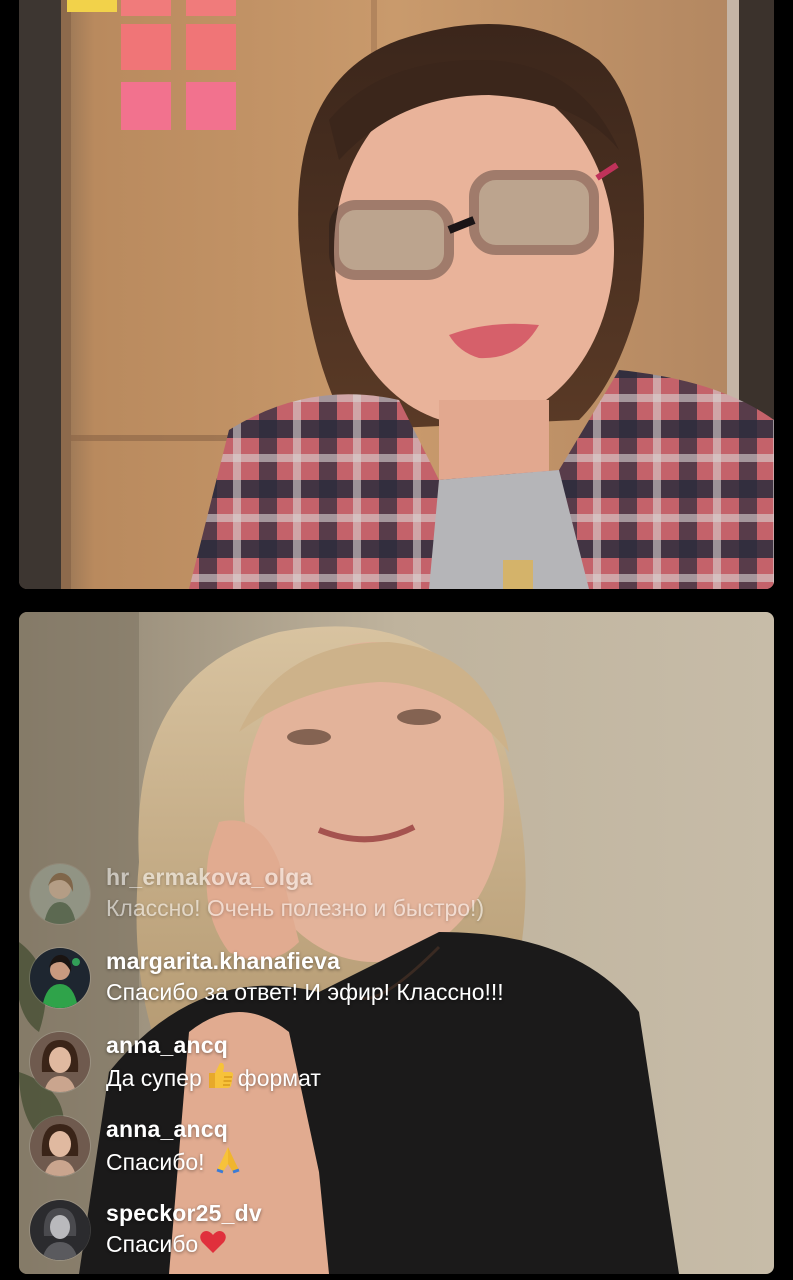 This screenshot has width=793, height=1280. What do you see at coordinates (220, 1079) in the screenshot?
I see `thumbs-up-icon` at bounding box center [220, 1079].